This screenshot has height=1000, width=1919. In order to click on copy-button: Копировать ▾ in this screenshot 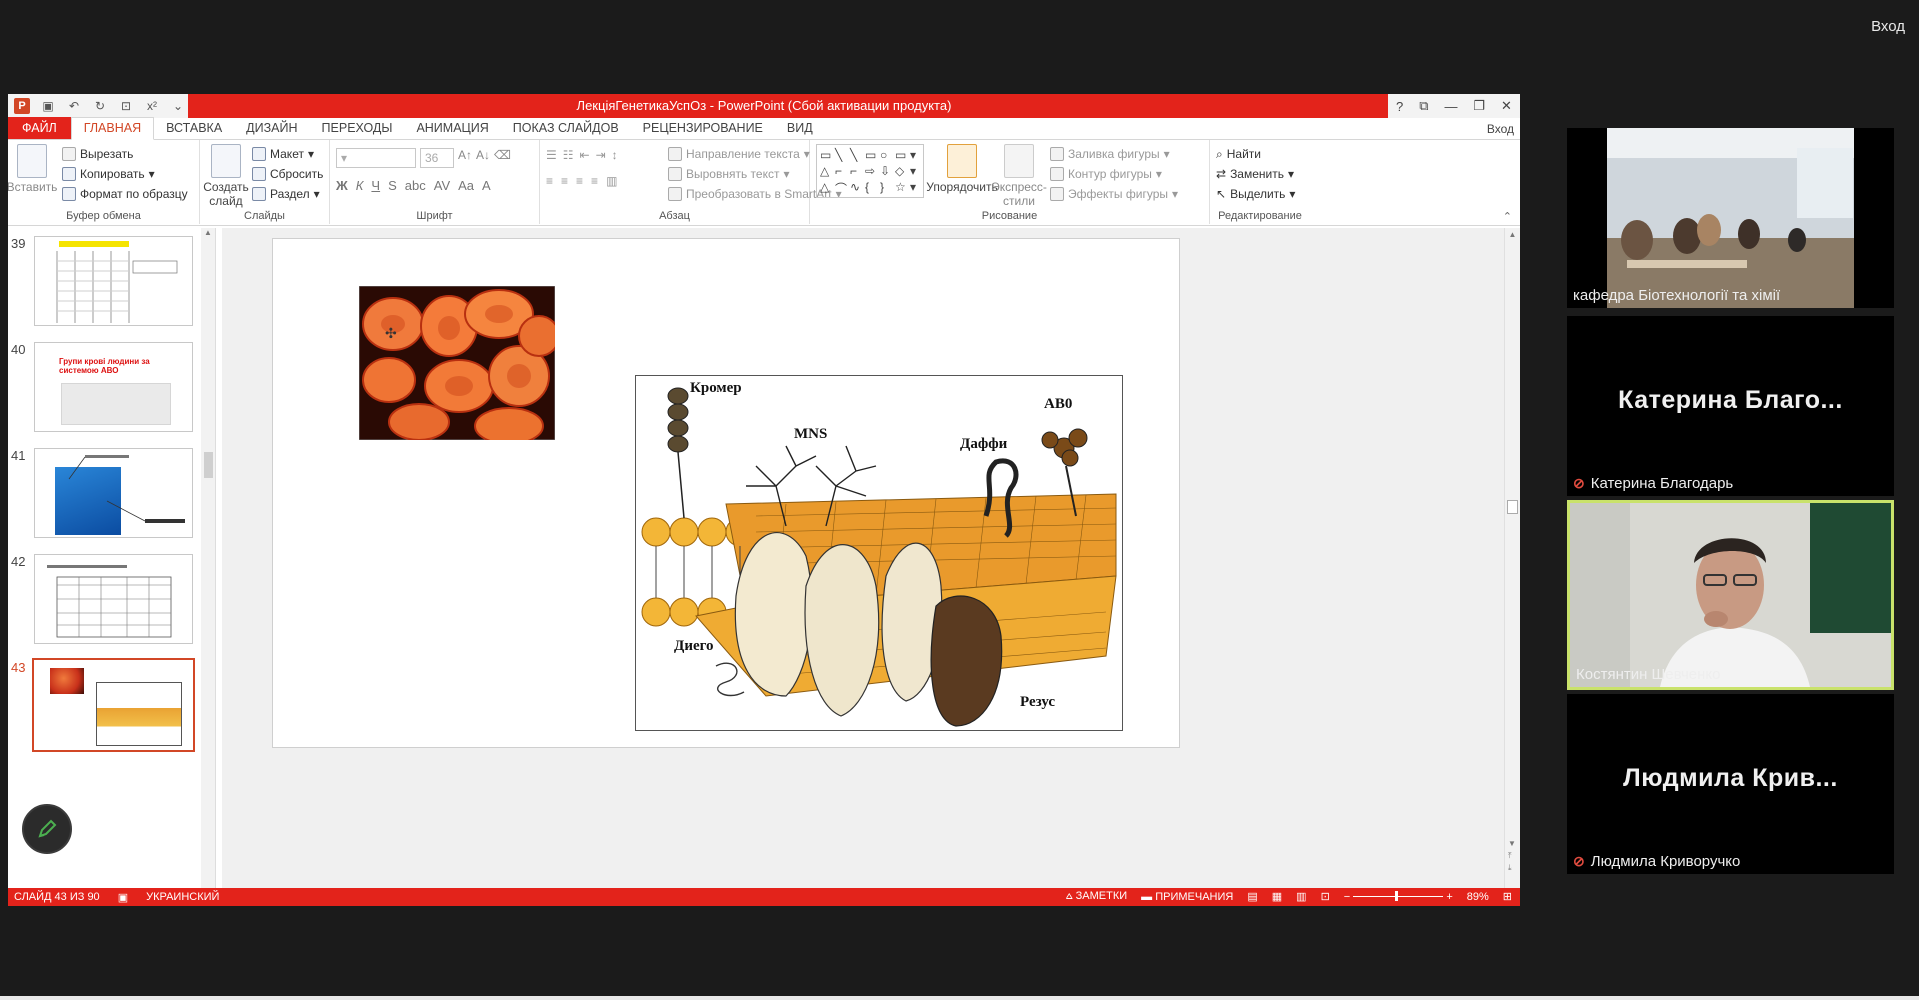, I will do `click(125, 174)`.